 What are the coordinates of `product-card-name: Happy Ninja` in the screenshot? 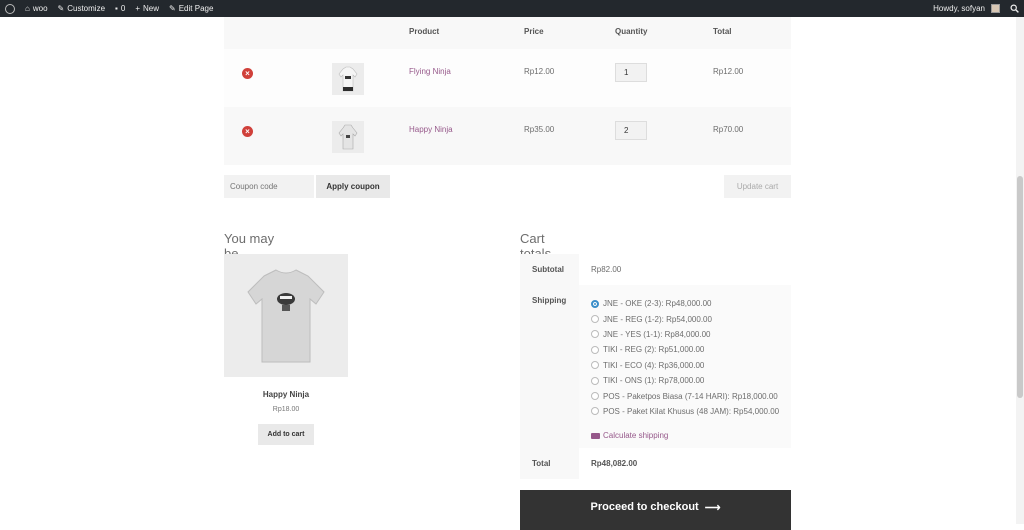 It's located at (286, 394).